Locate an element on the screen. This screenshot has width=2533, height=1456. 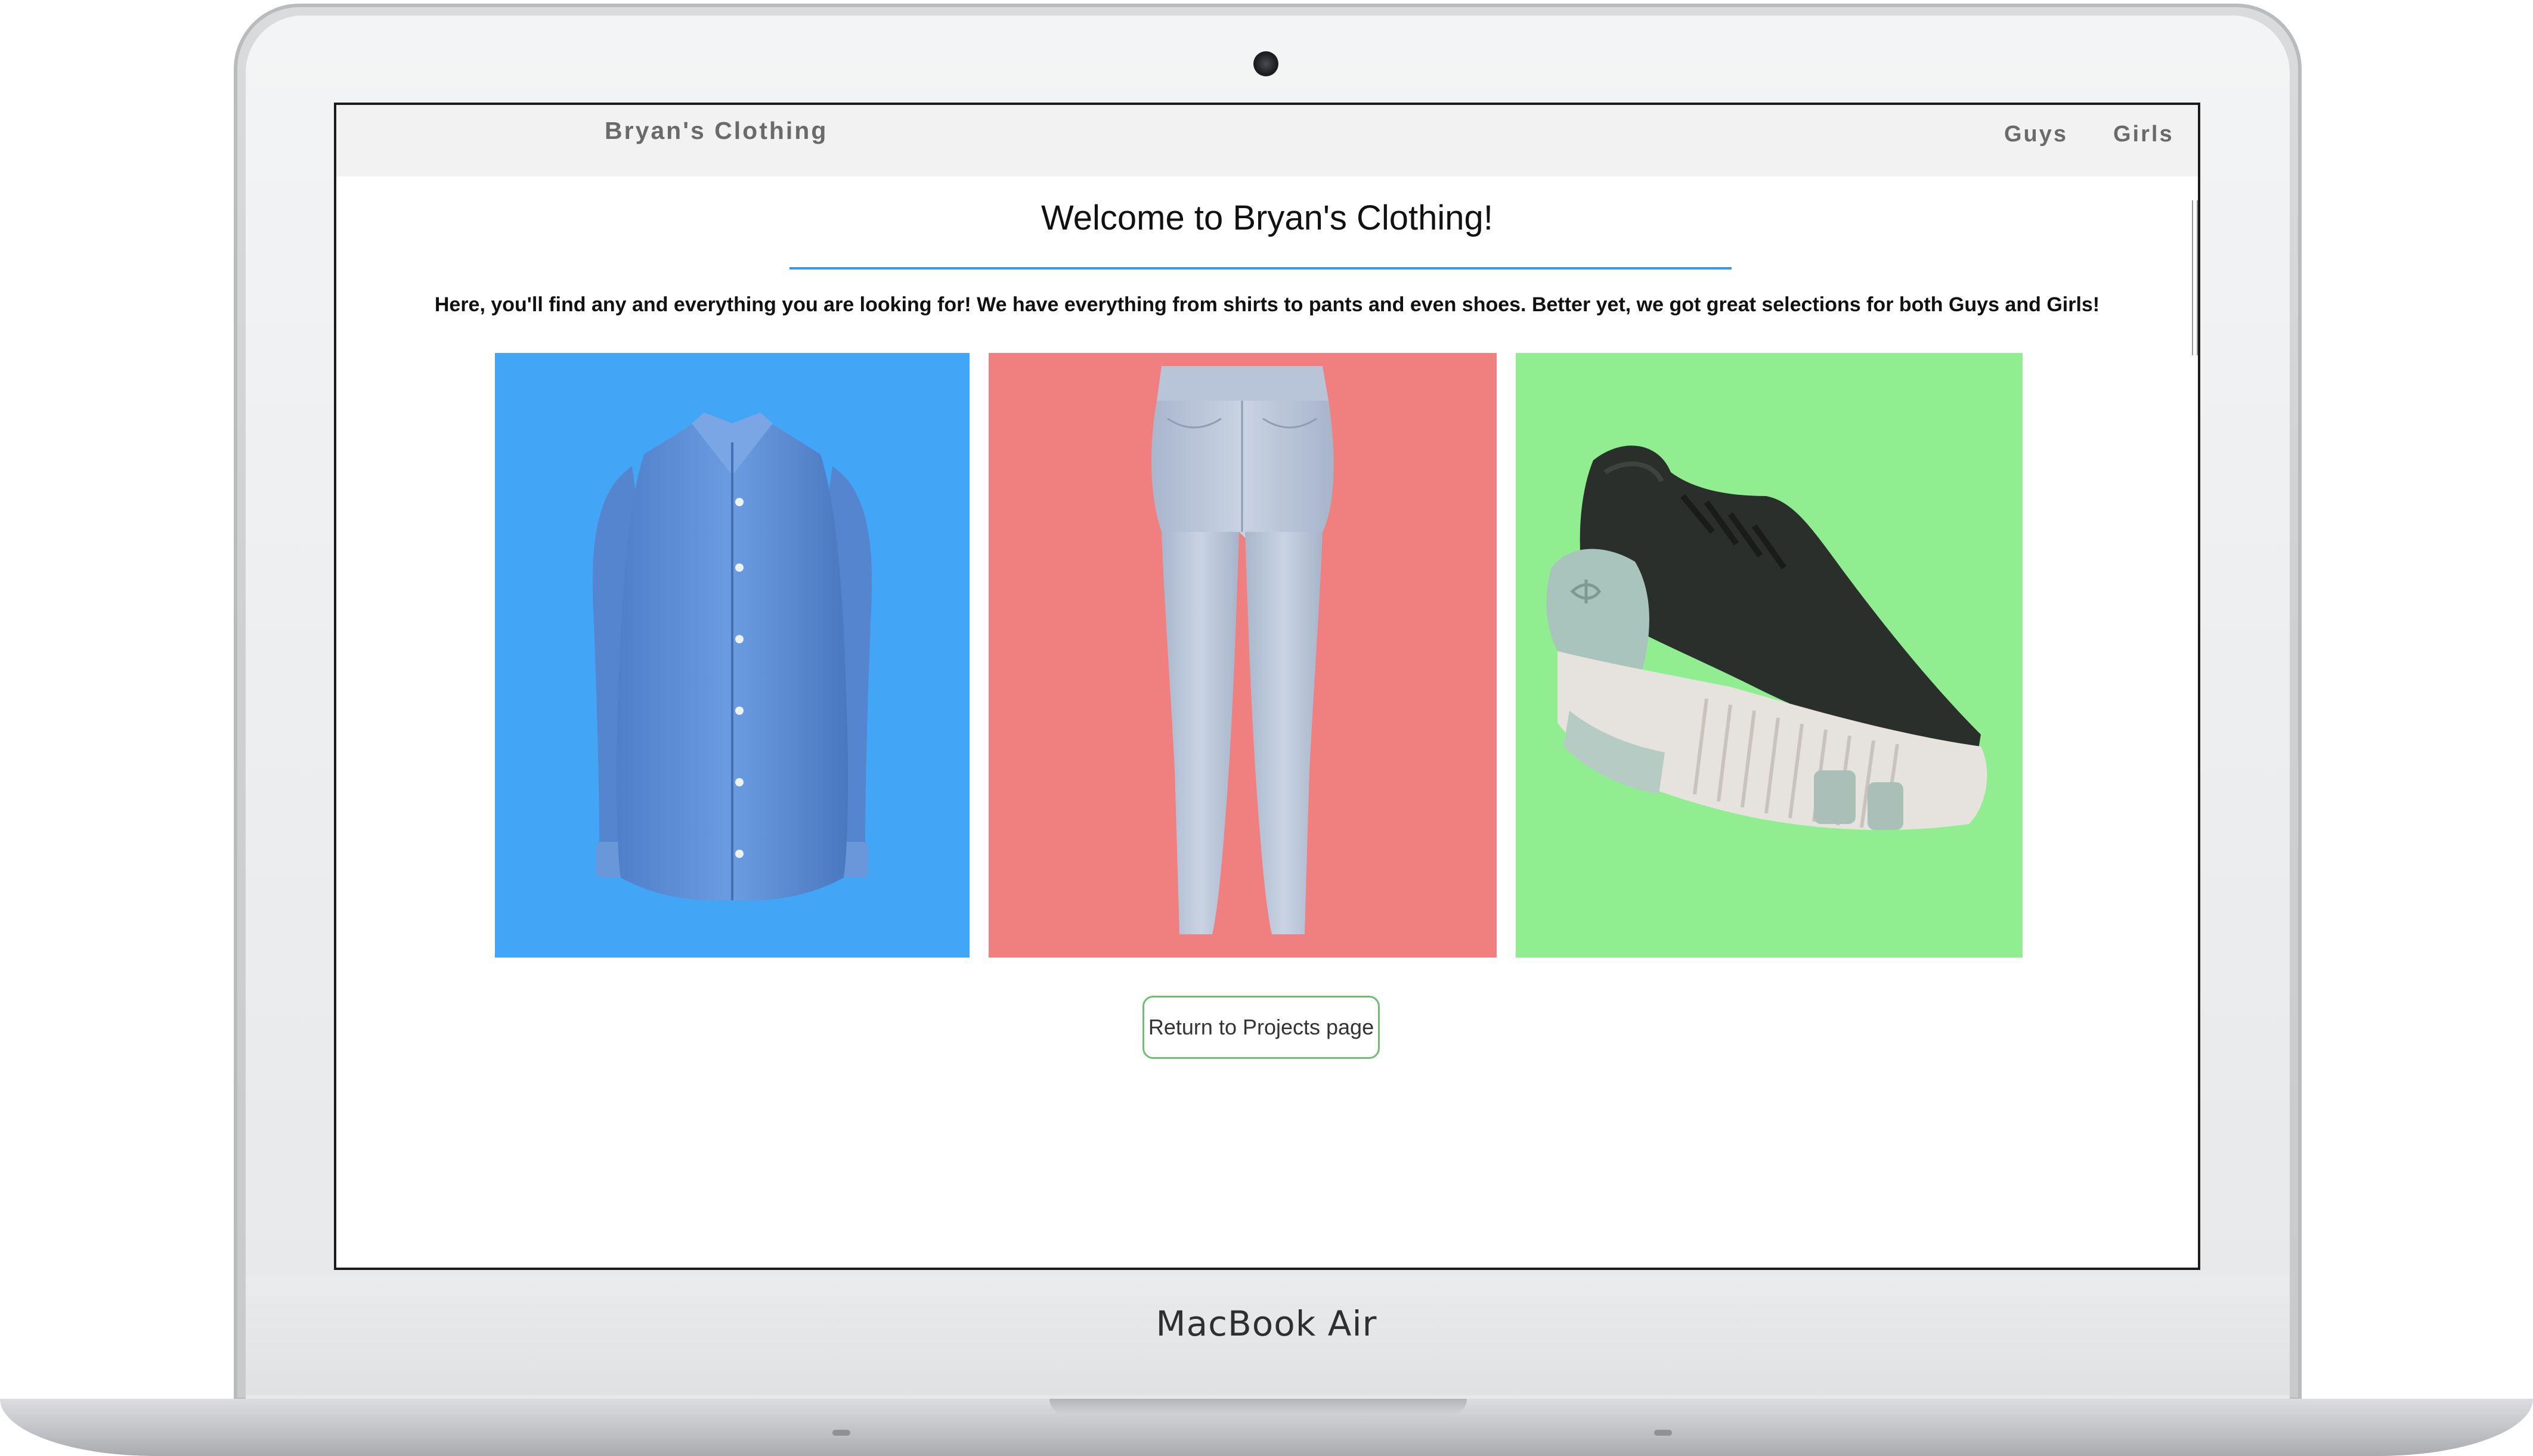
tile-shoe is located at coordinates (1769, 656).